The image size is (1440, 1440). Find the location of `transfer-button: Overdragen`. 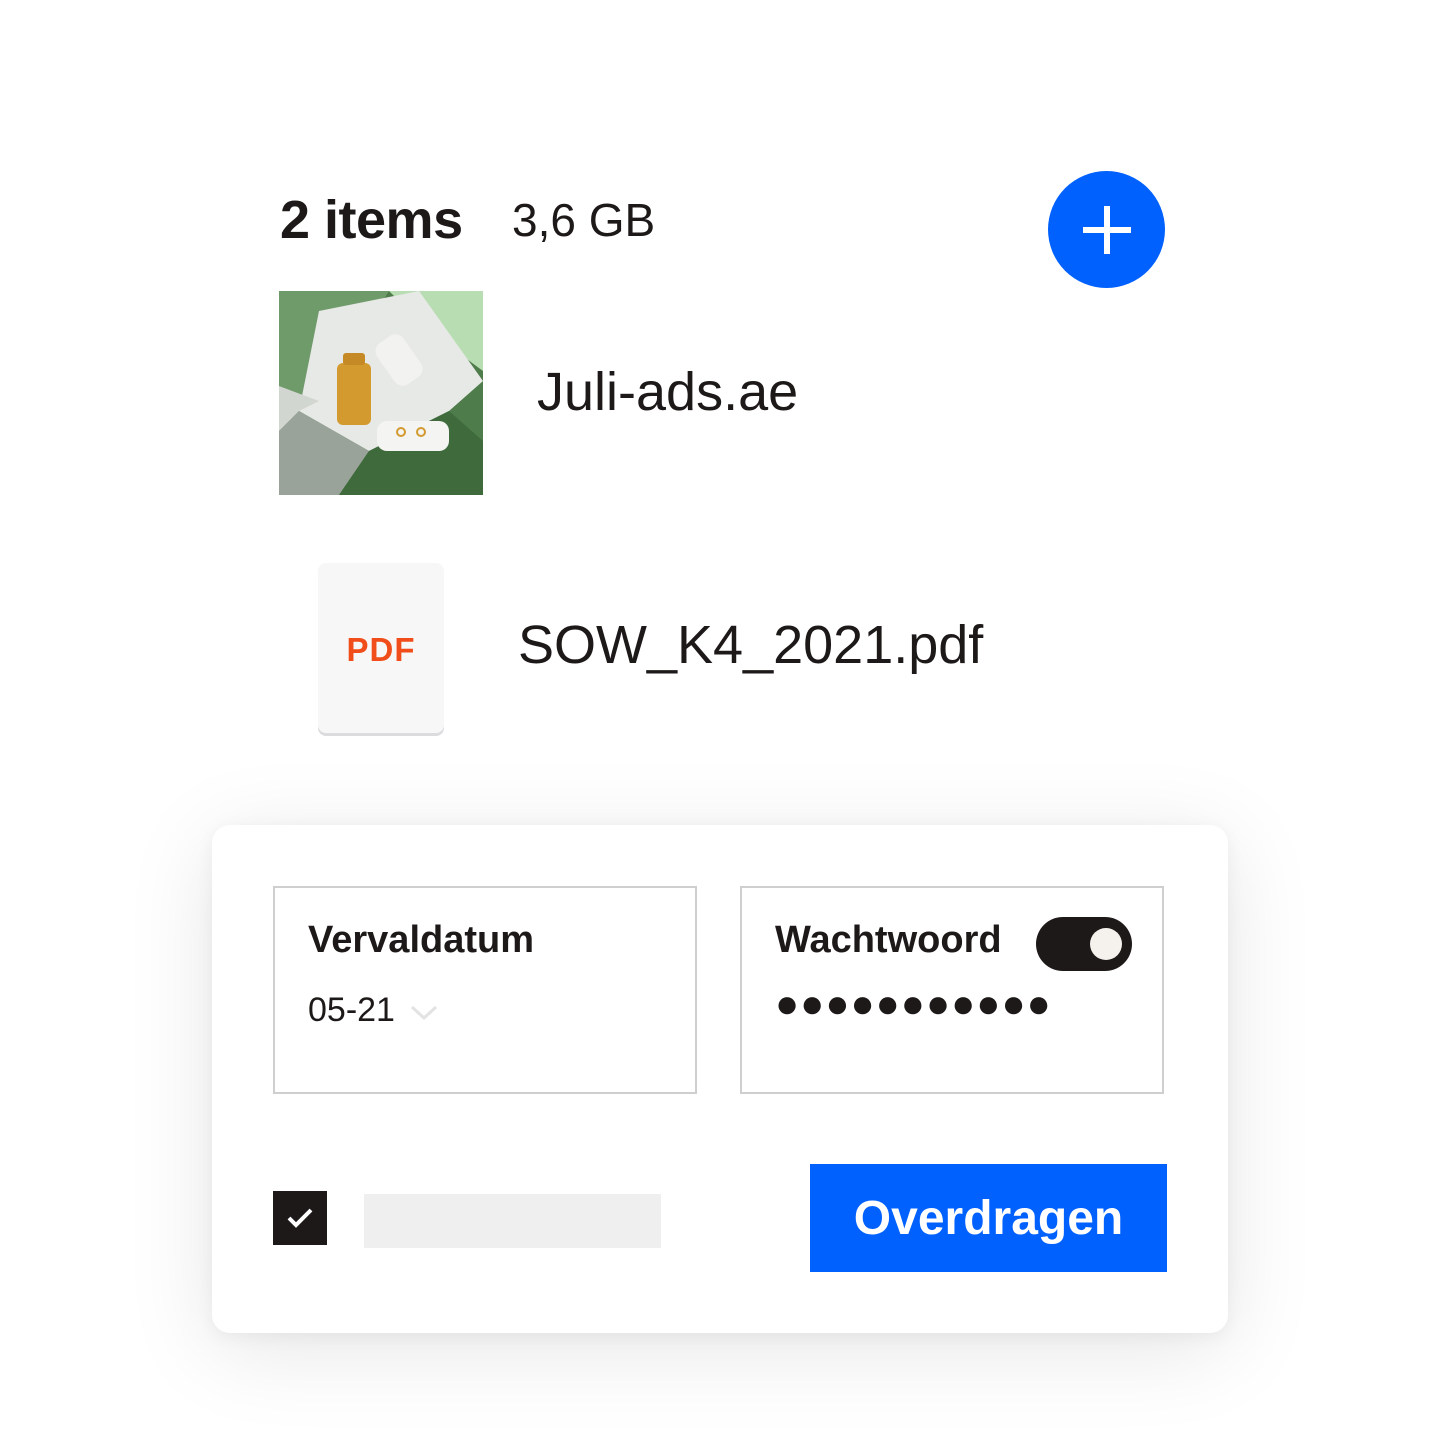

transfer-button: Overdragen is located at coordinates (988, 1218).